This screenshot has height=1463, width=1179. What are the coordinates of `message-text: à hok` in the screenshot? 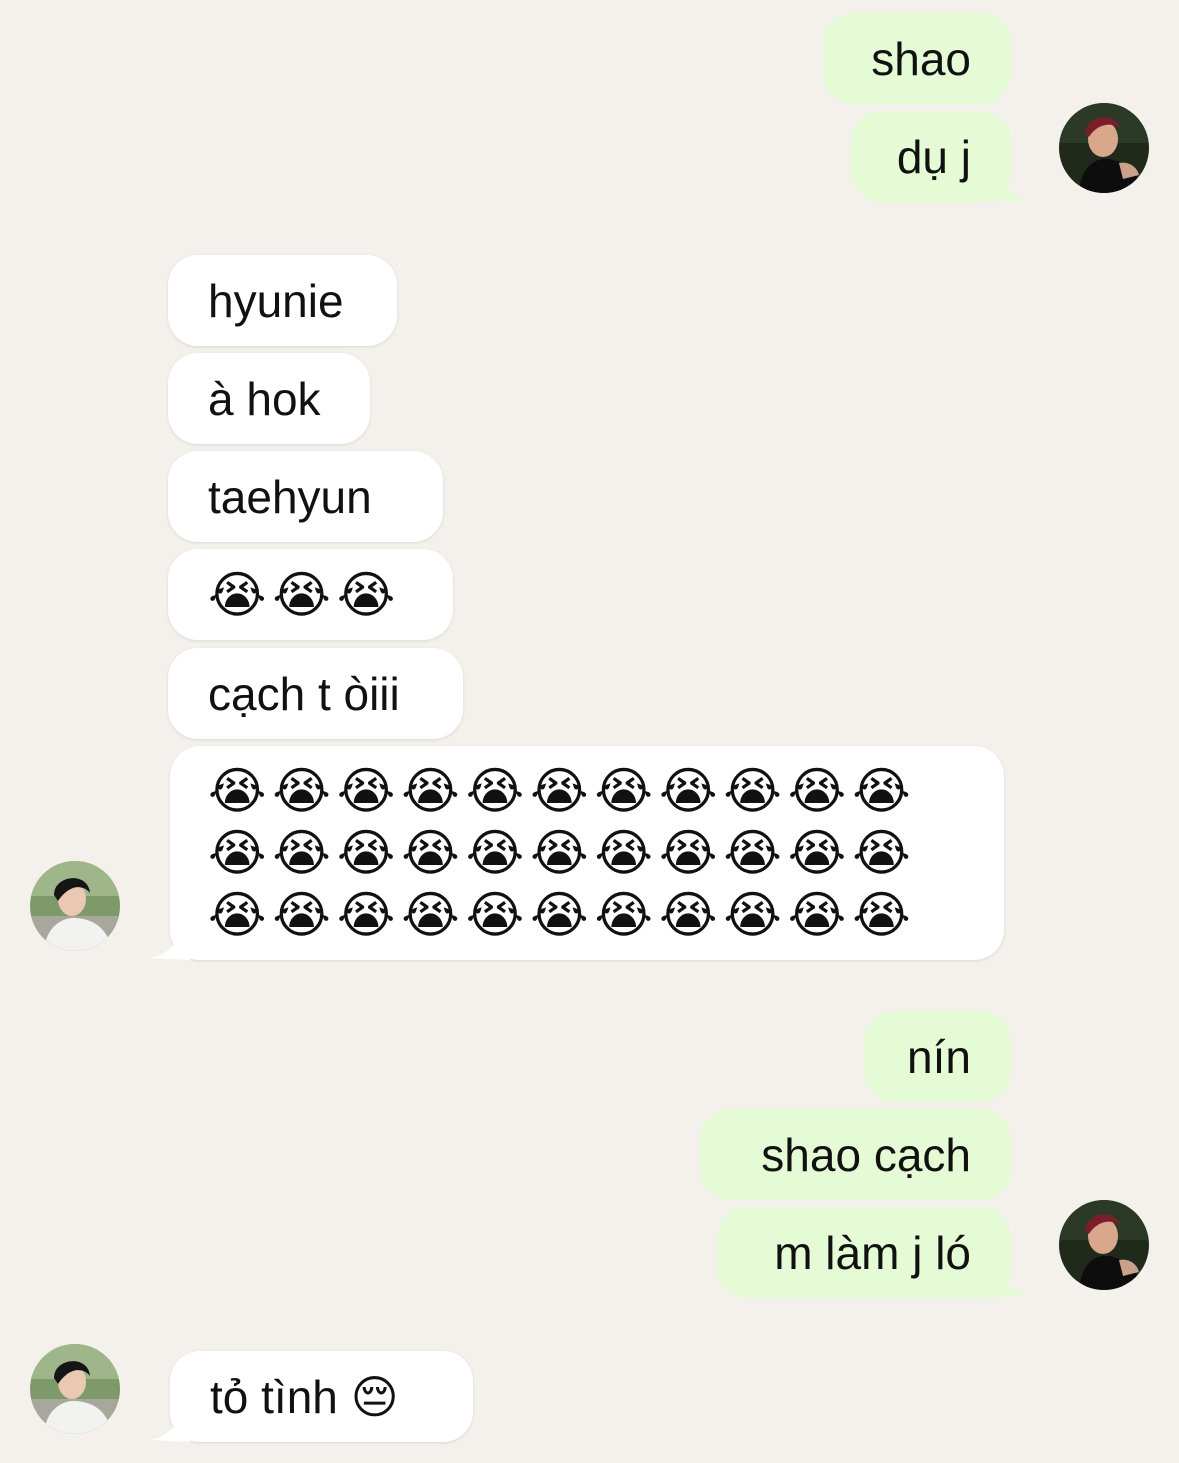 It's located at (264, 398).